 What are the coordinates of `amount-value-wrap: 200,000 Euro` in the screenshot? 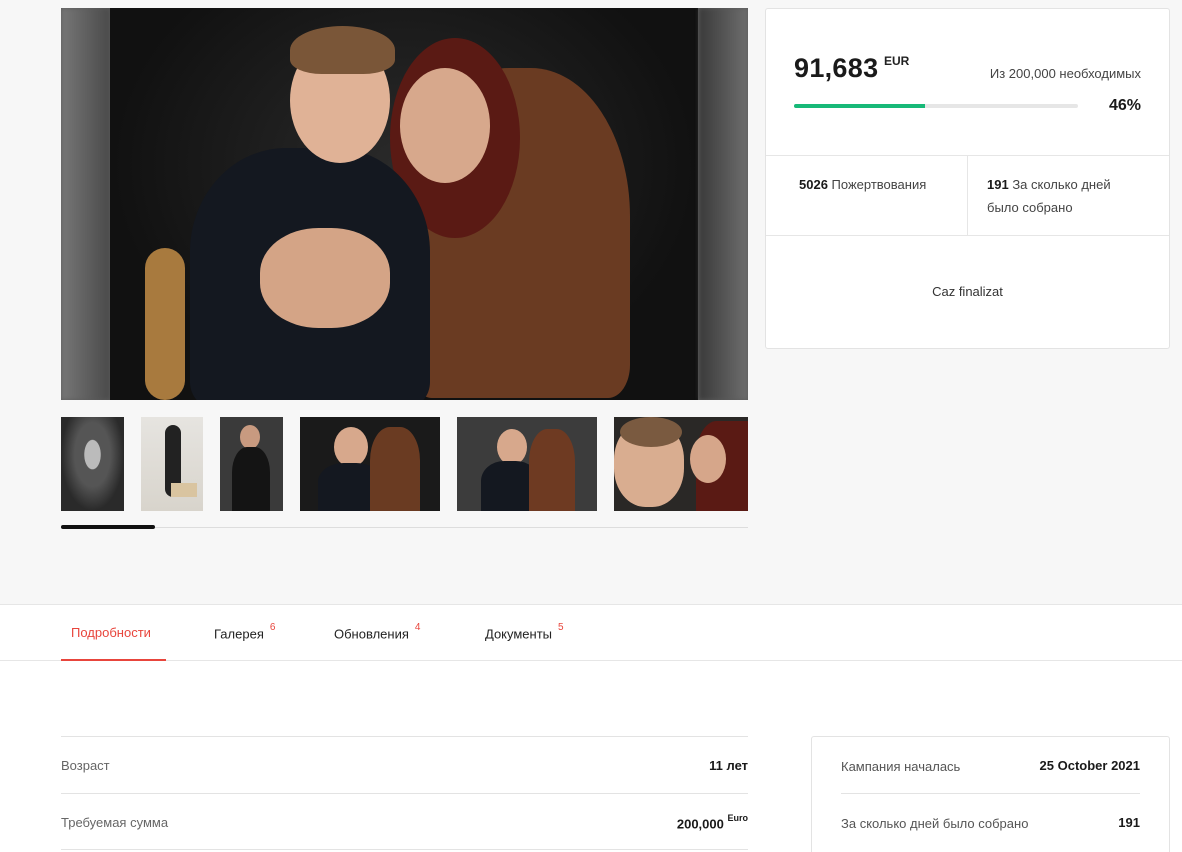 It's located at (712, 822).